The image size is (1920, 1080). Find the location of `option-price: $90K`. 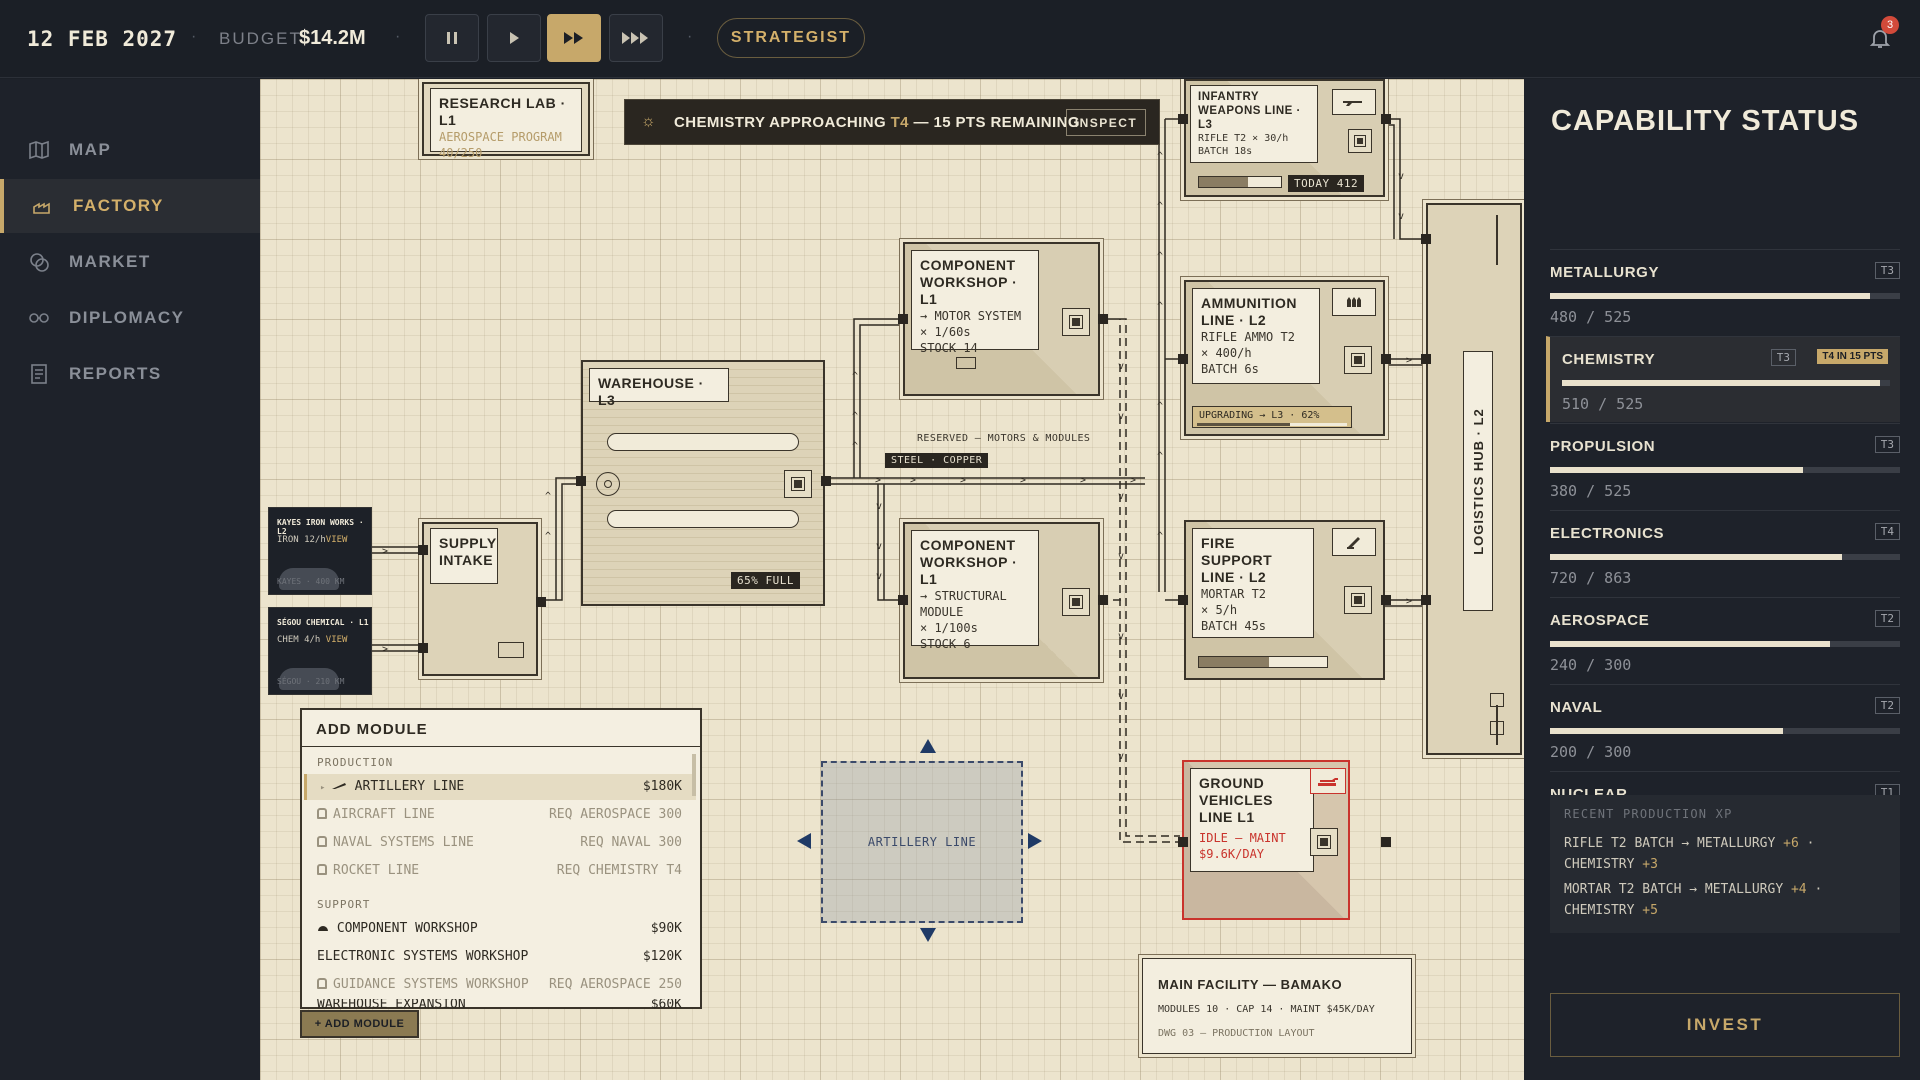

option-price: $90K is located at coordinates (666, 928).